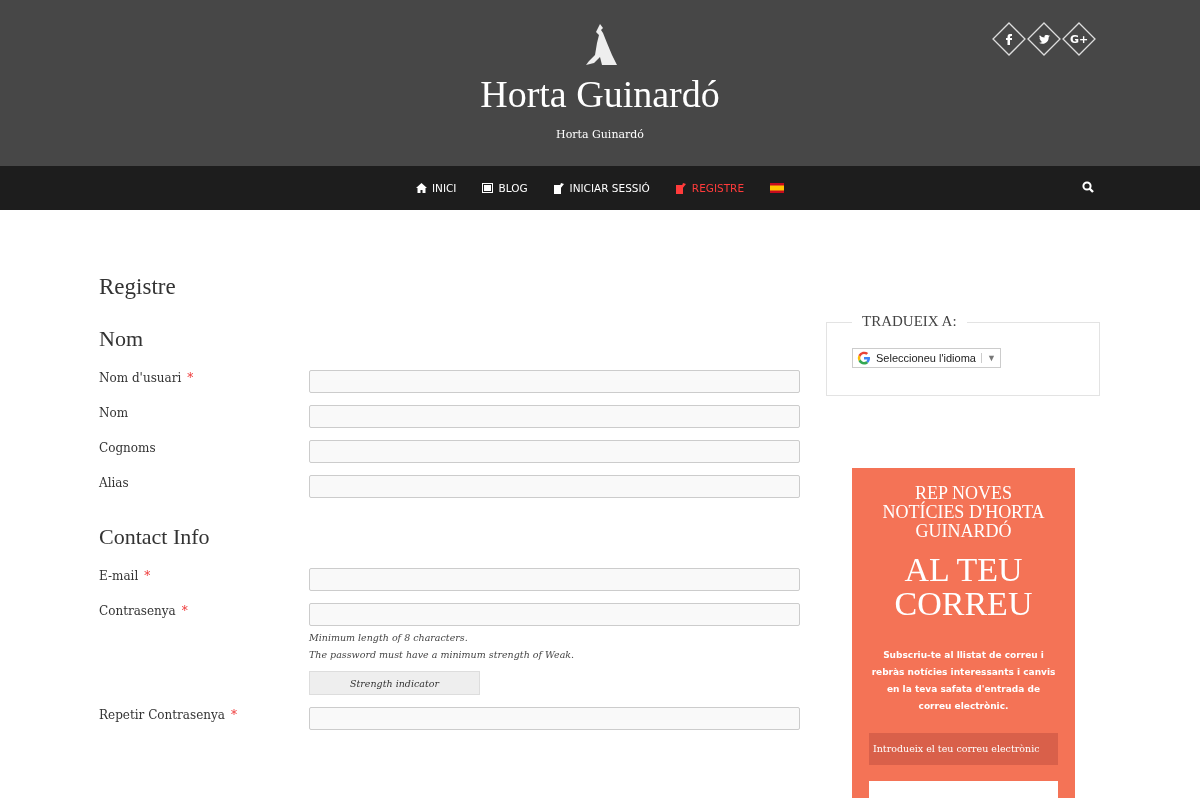 This screenshot has height=800, width=1200. What do you see at coordinates (394, 683) in the screenshot?
I see `strength-indicator: Strength indicator` at bounding box center [394, 683].